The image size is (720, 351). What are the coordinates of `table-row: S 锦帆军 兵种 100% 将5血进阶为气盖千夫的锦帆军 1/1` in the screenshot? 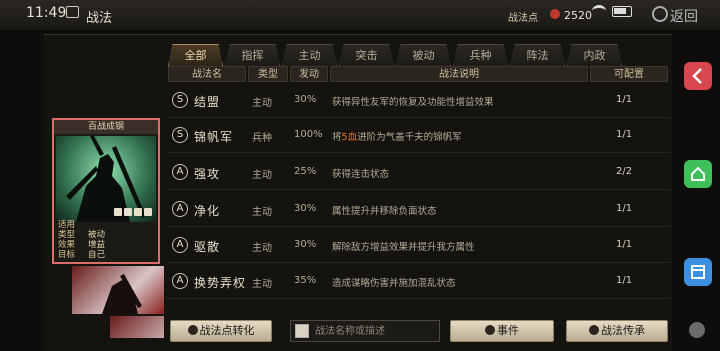 It's located at (418, 136).